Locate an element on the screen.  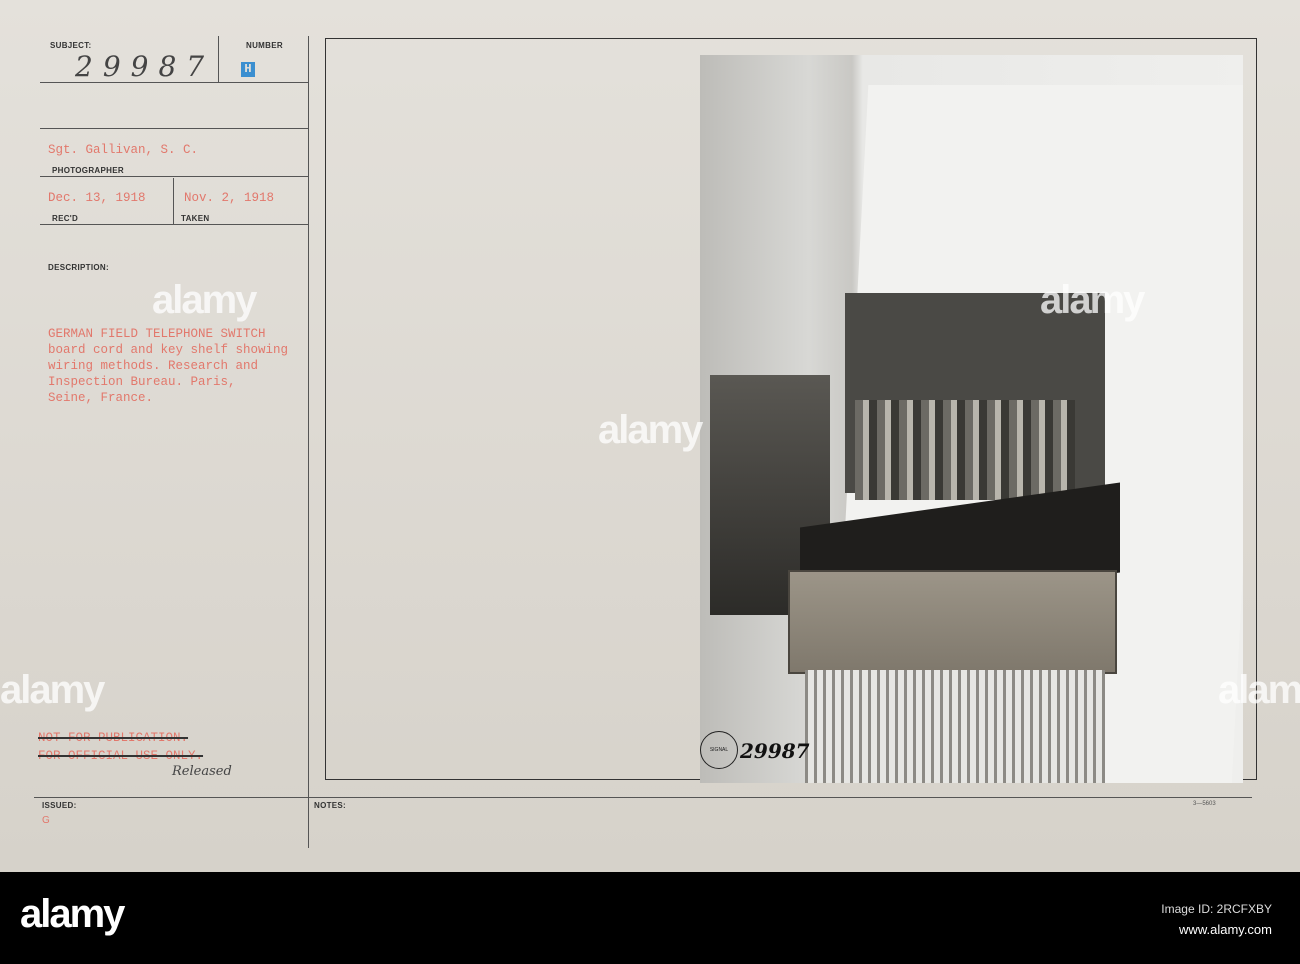
number-stamp: H is located at coordinates (248, 69).